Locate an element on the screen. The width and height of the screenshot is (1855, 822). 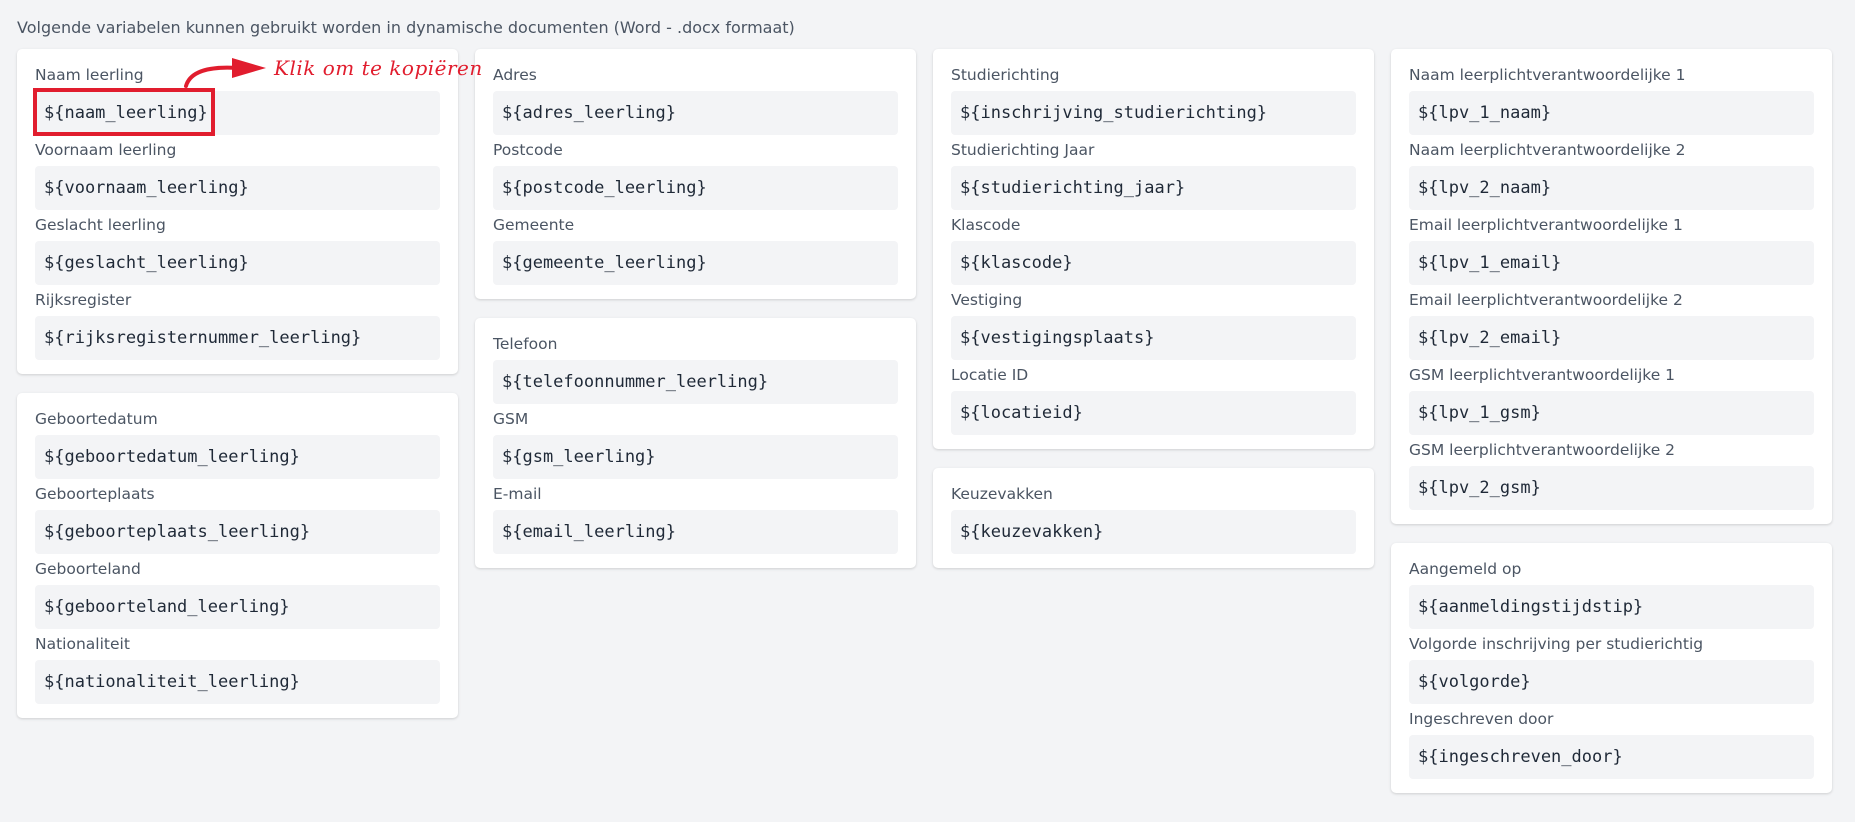
copy-variable-button: ${voornaam_leerling} is located at coordinates (237, 188).